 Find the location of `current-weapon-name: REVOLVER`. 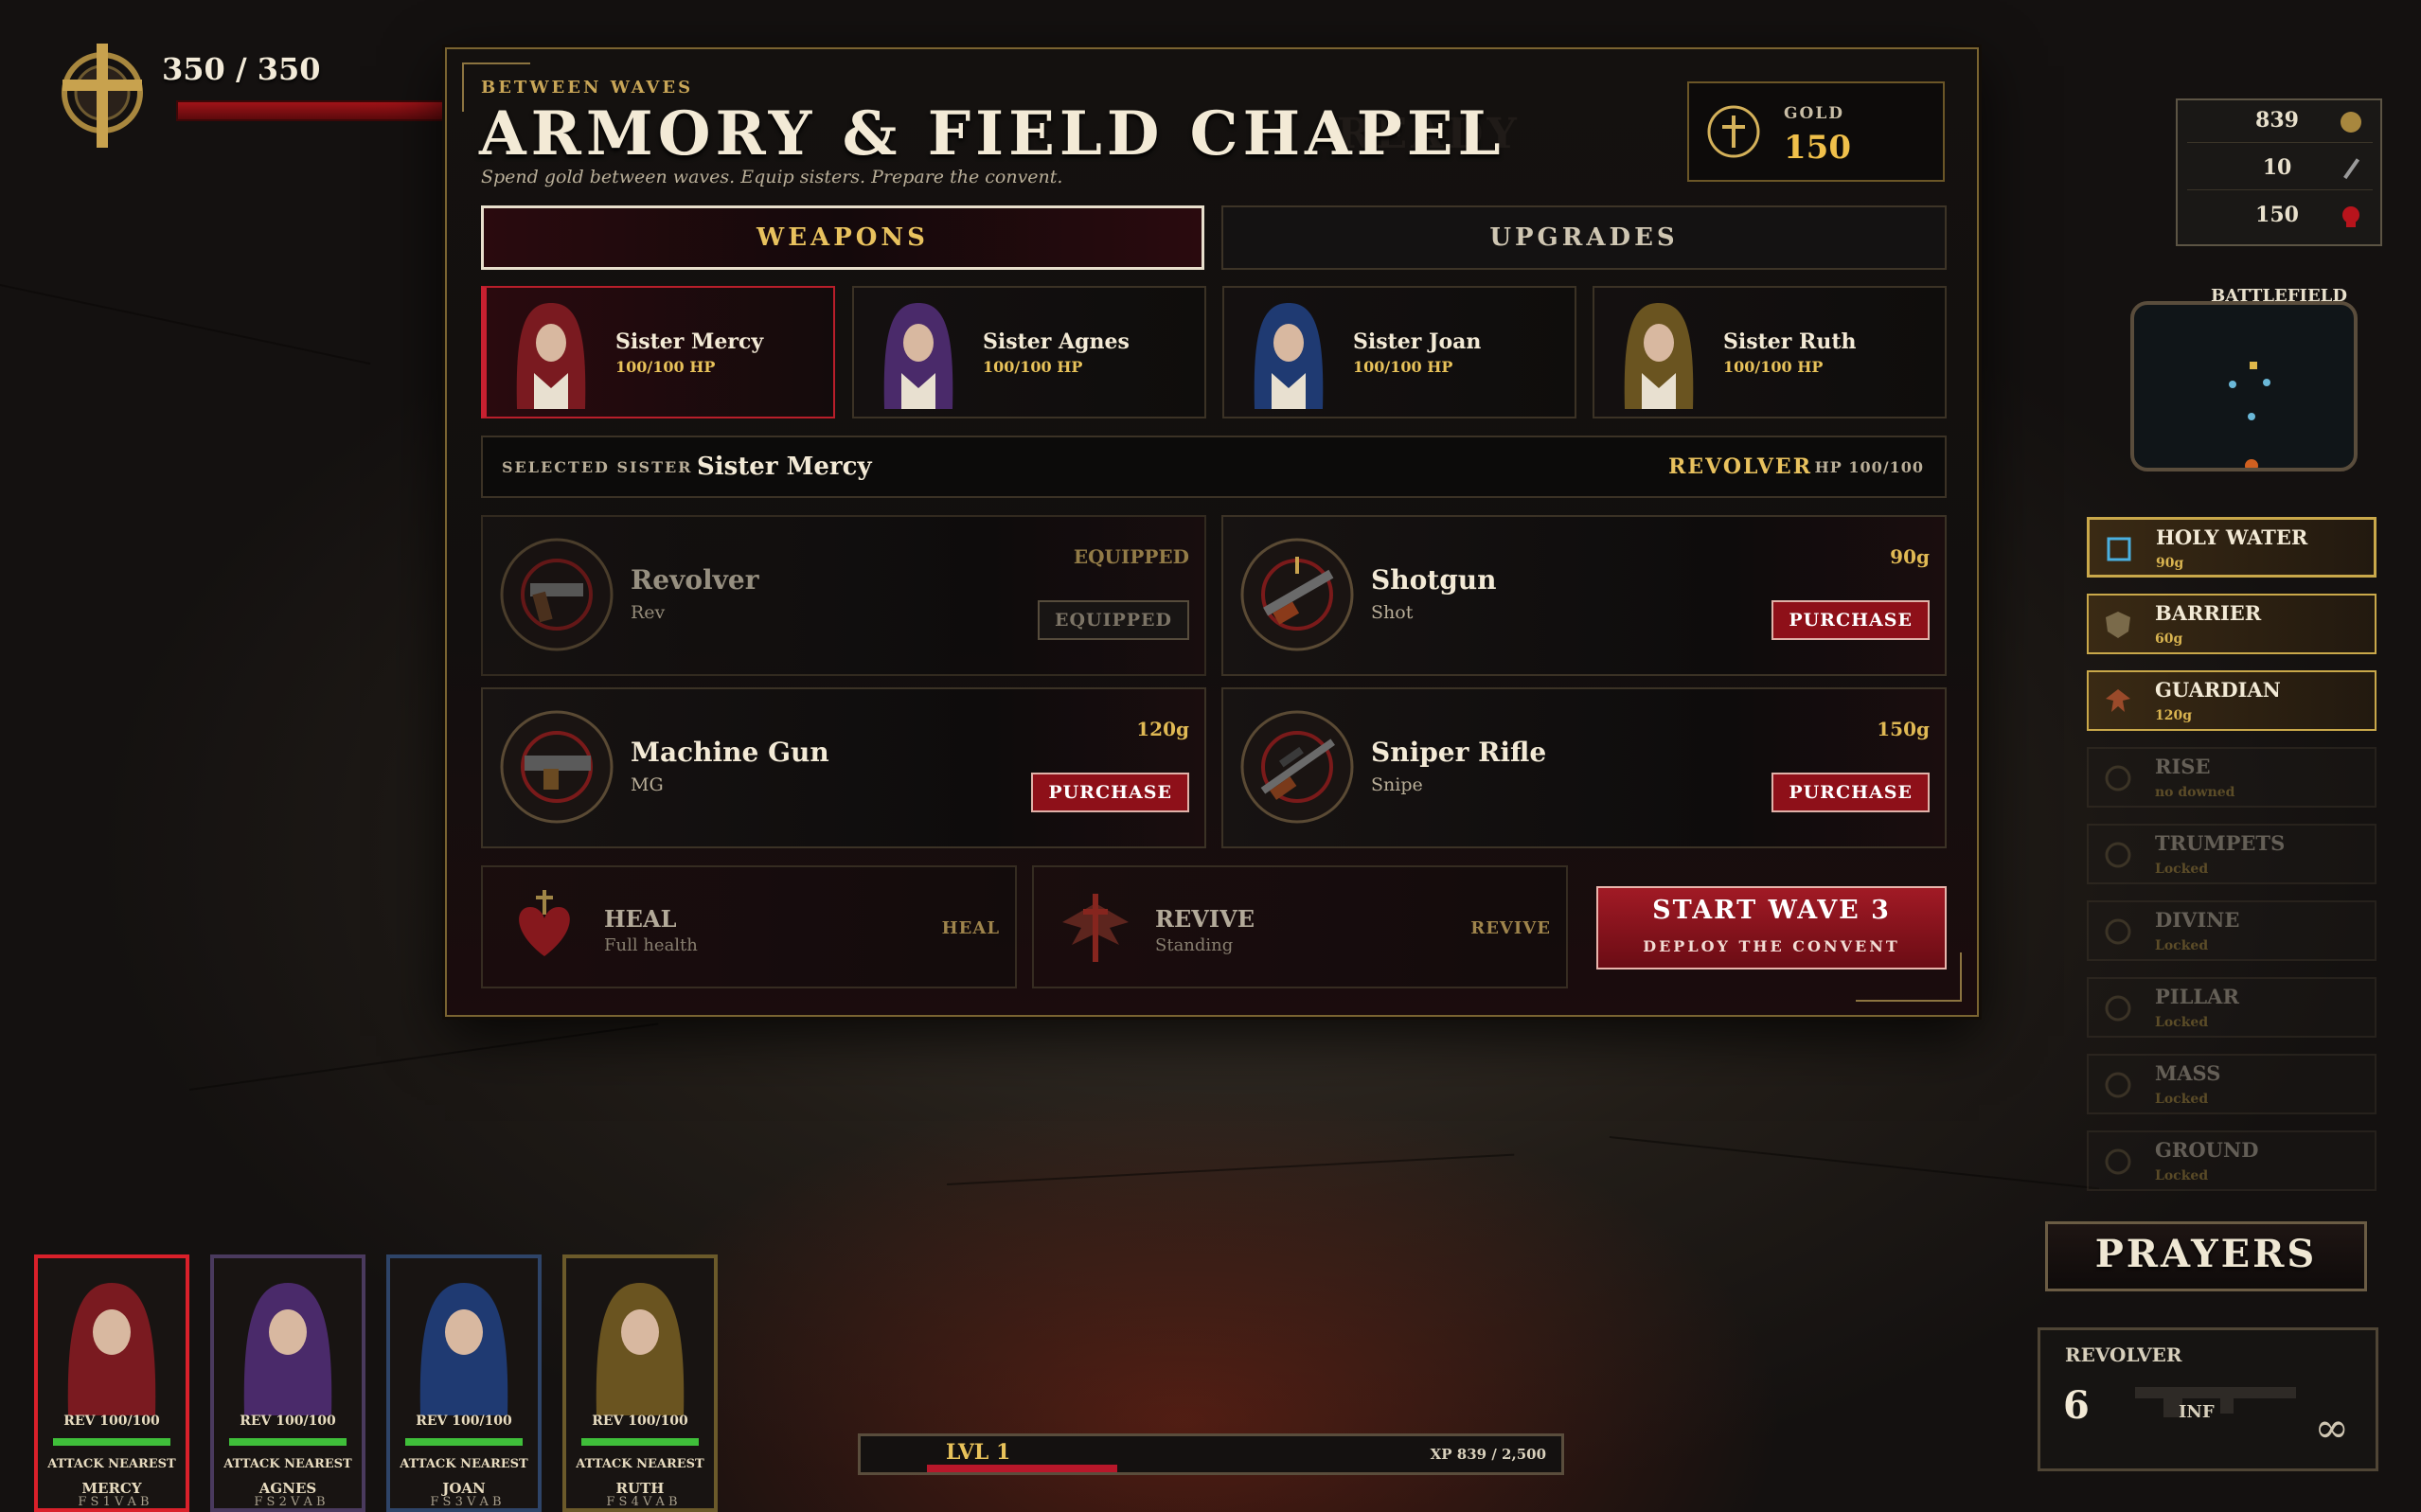

current-weapon-name: REVOLVER is located at coordinates (2123, 1354).